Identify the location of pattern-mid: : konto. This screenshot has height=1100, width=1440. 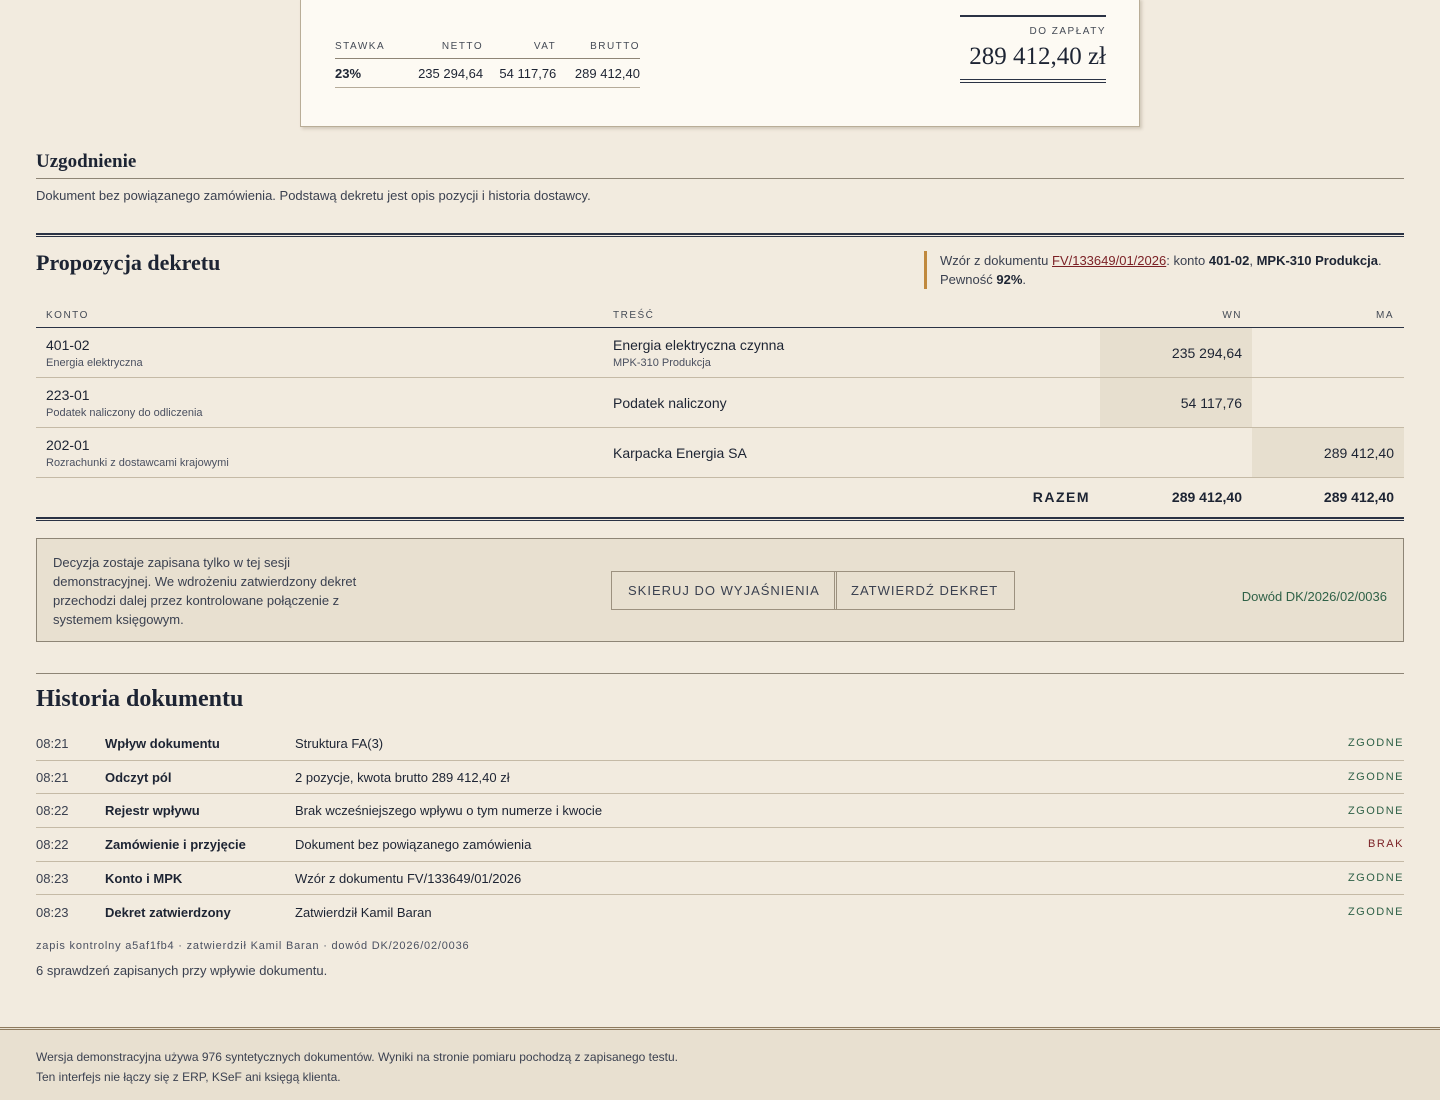
(1187, 260).